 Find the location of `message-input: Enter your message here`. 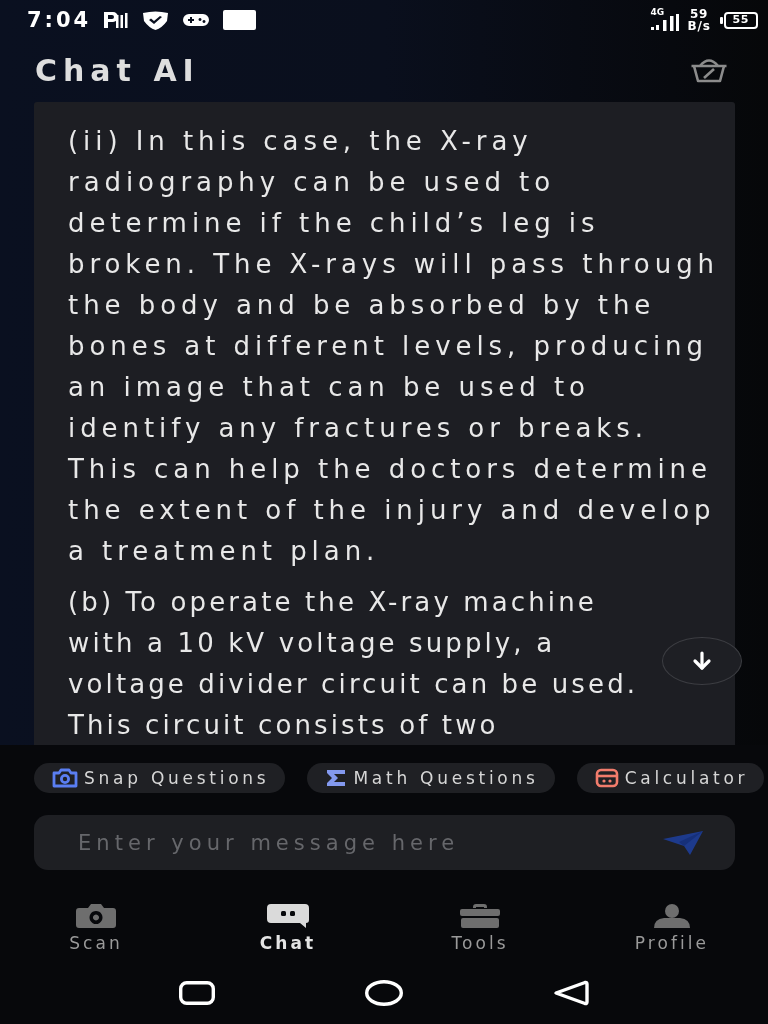

message-input: Enter your message here is located at coordinates (384, 842).